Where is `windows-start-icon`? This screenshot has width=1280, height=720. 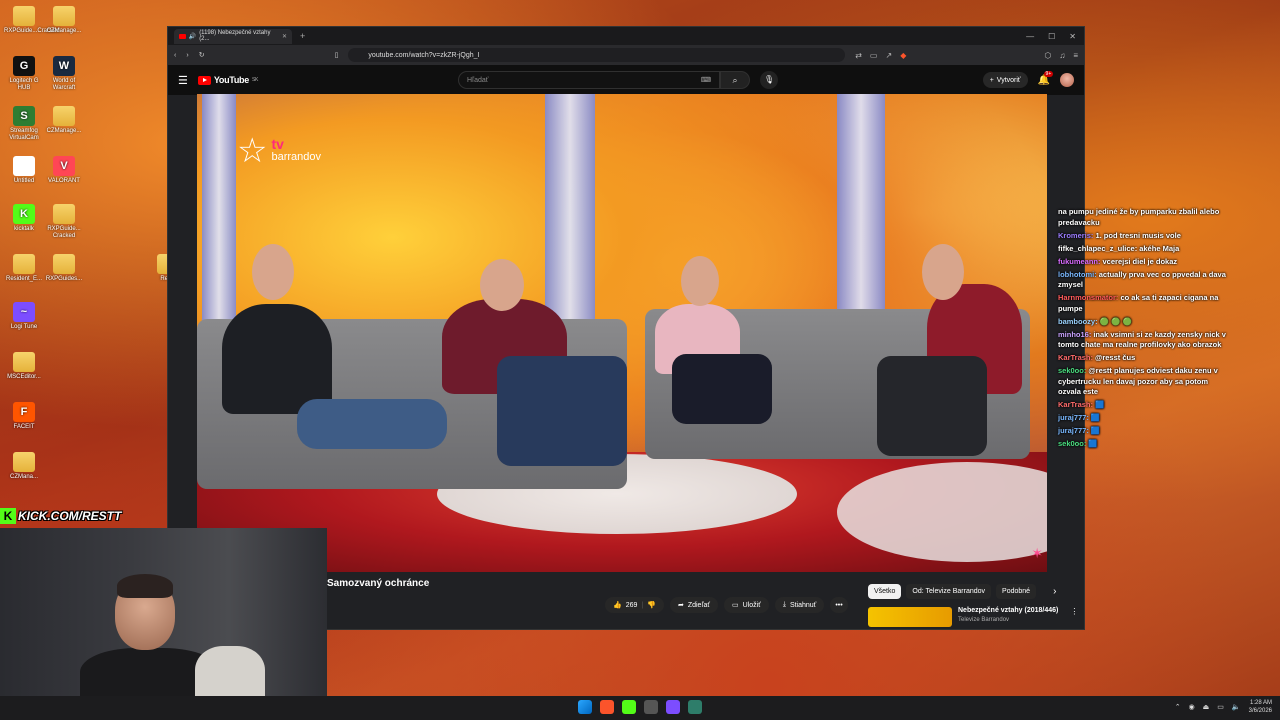
windows-start-icon is located at coordinates (585, 707).